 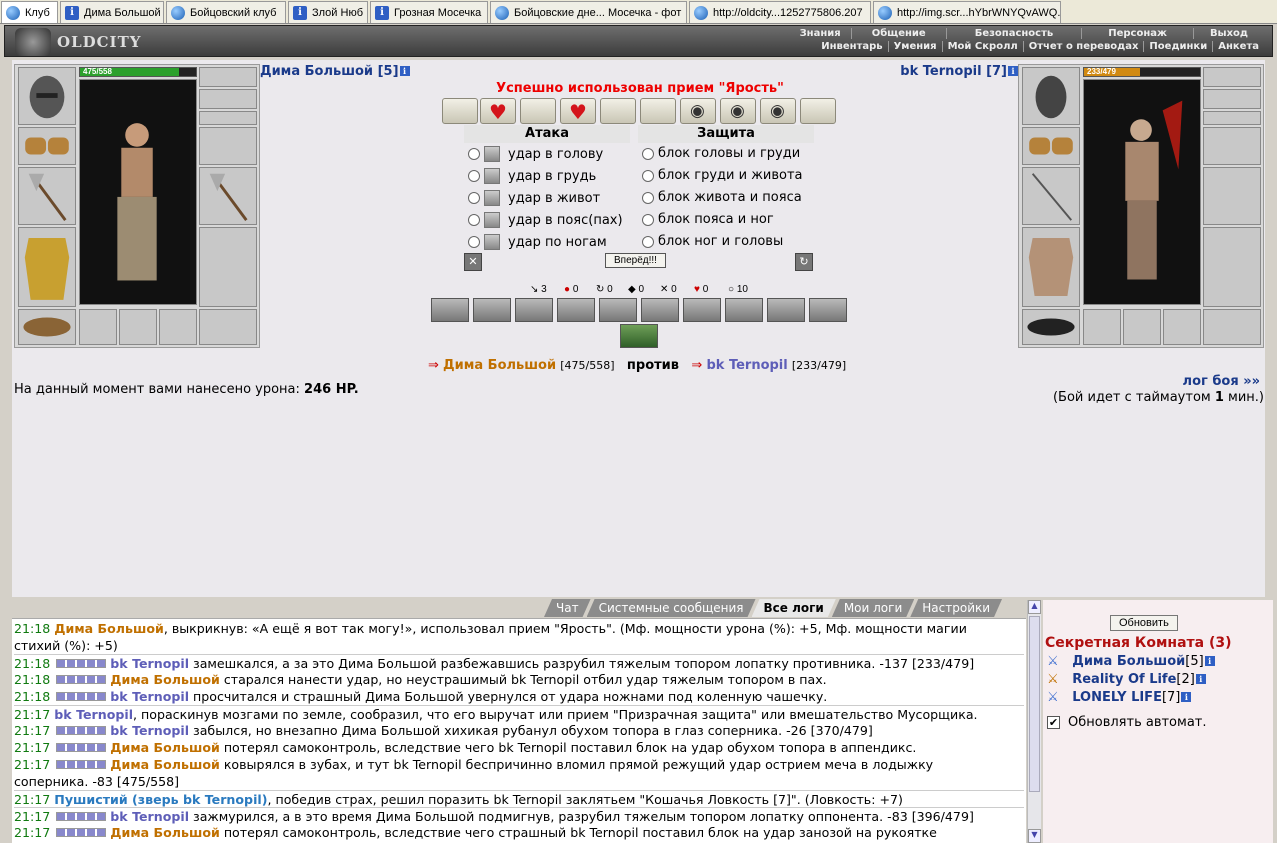 What do you see at coordinates (98, 327) in the screenshot?
I see `quiver-slot` at bounding box center [98, 327].